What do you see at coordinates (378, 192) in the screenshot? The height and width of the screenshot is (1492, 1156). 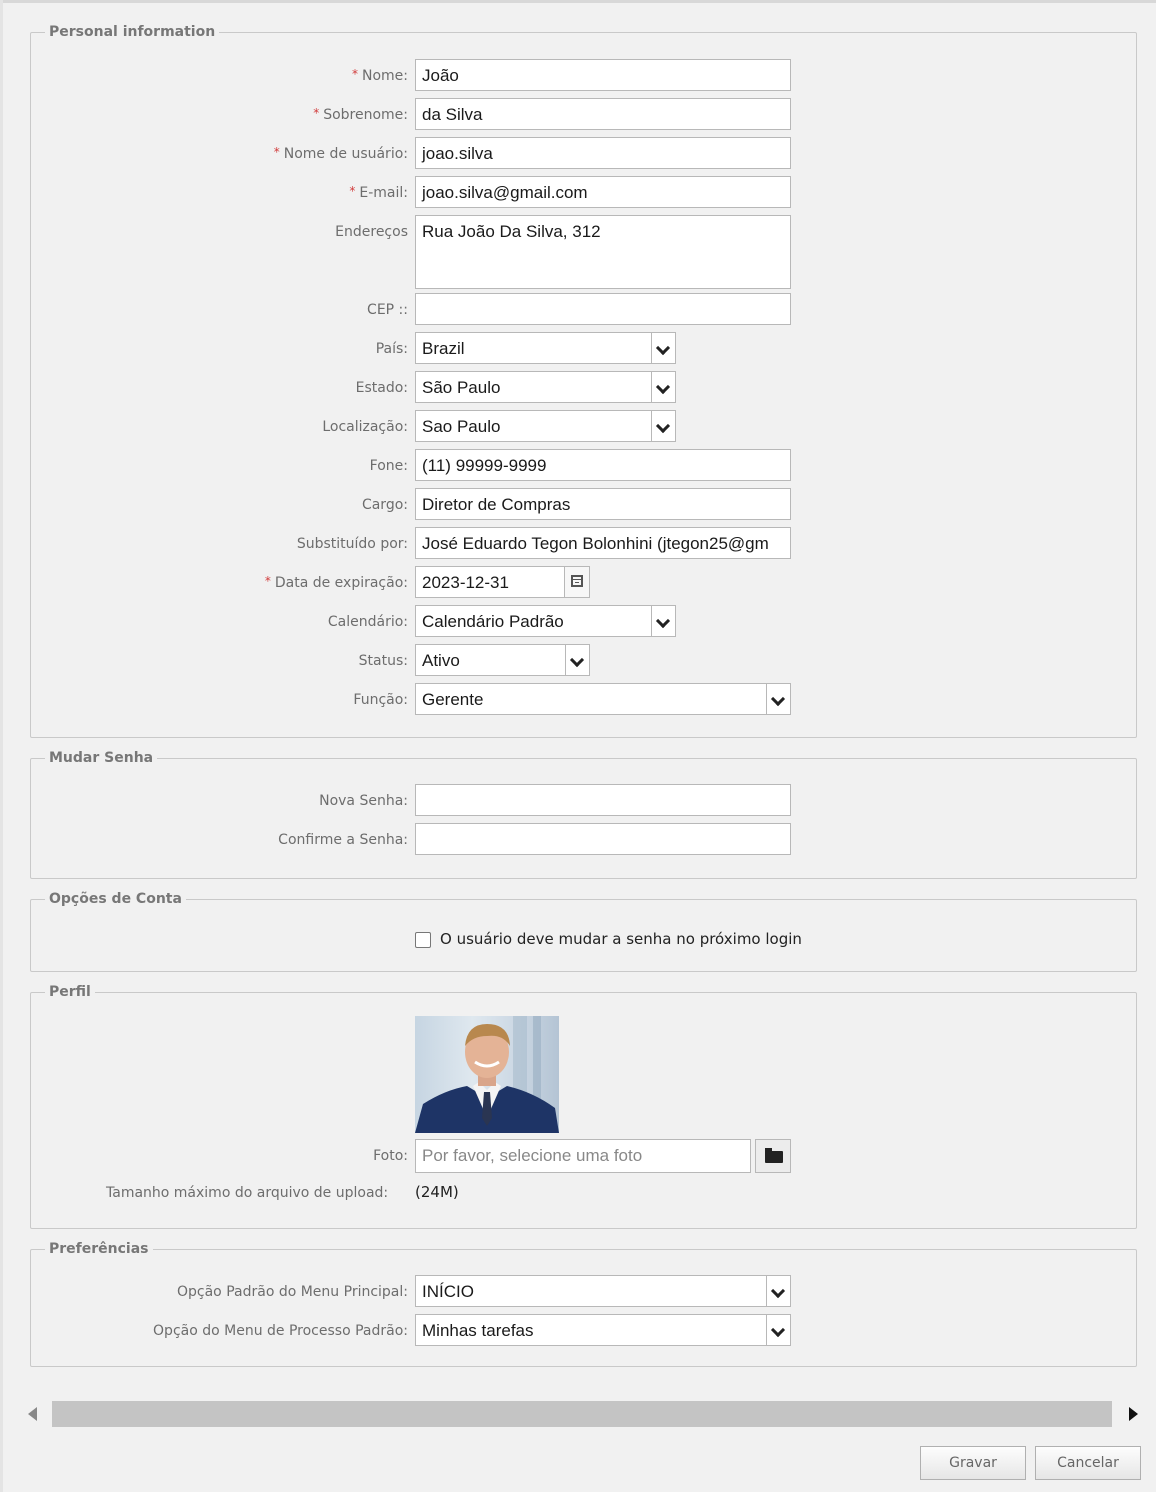 I see `email-label: * E-mail:` at bounding box center [378, 192].